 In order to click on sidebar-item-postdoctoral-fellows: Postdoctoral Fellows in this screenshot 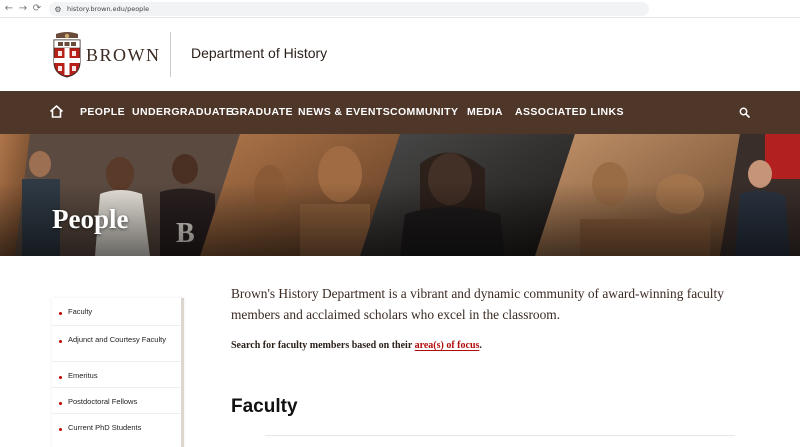, I will do `click(116, 401)`.